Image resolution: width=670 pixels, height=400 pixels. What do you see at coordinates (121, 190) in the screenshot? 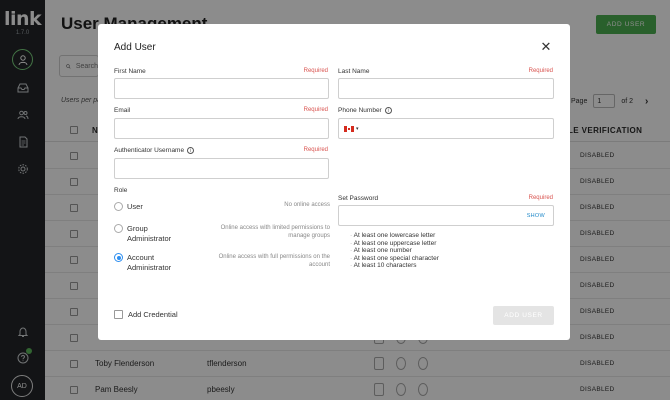
I see `role-label: Role` at bounding box center [121, 190].